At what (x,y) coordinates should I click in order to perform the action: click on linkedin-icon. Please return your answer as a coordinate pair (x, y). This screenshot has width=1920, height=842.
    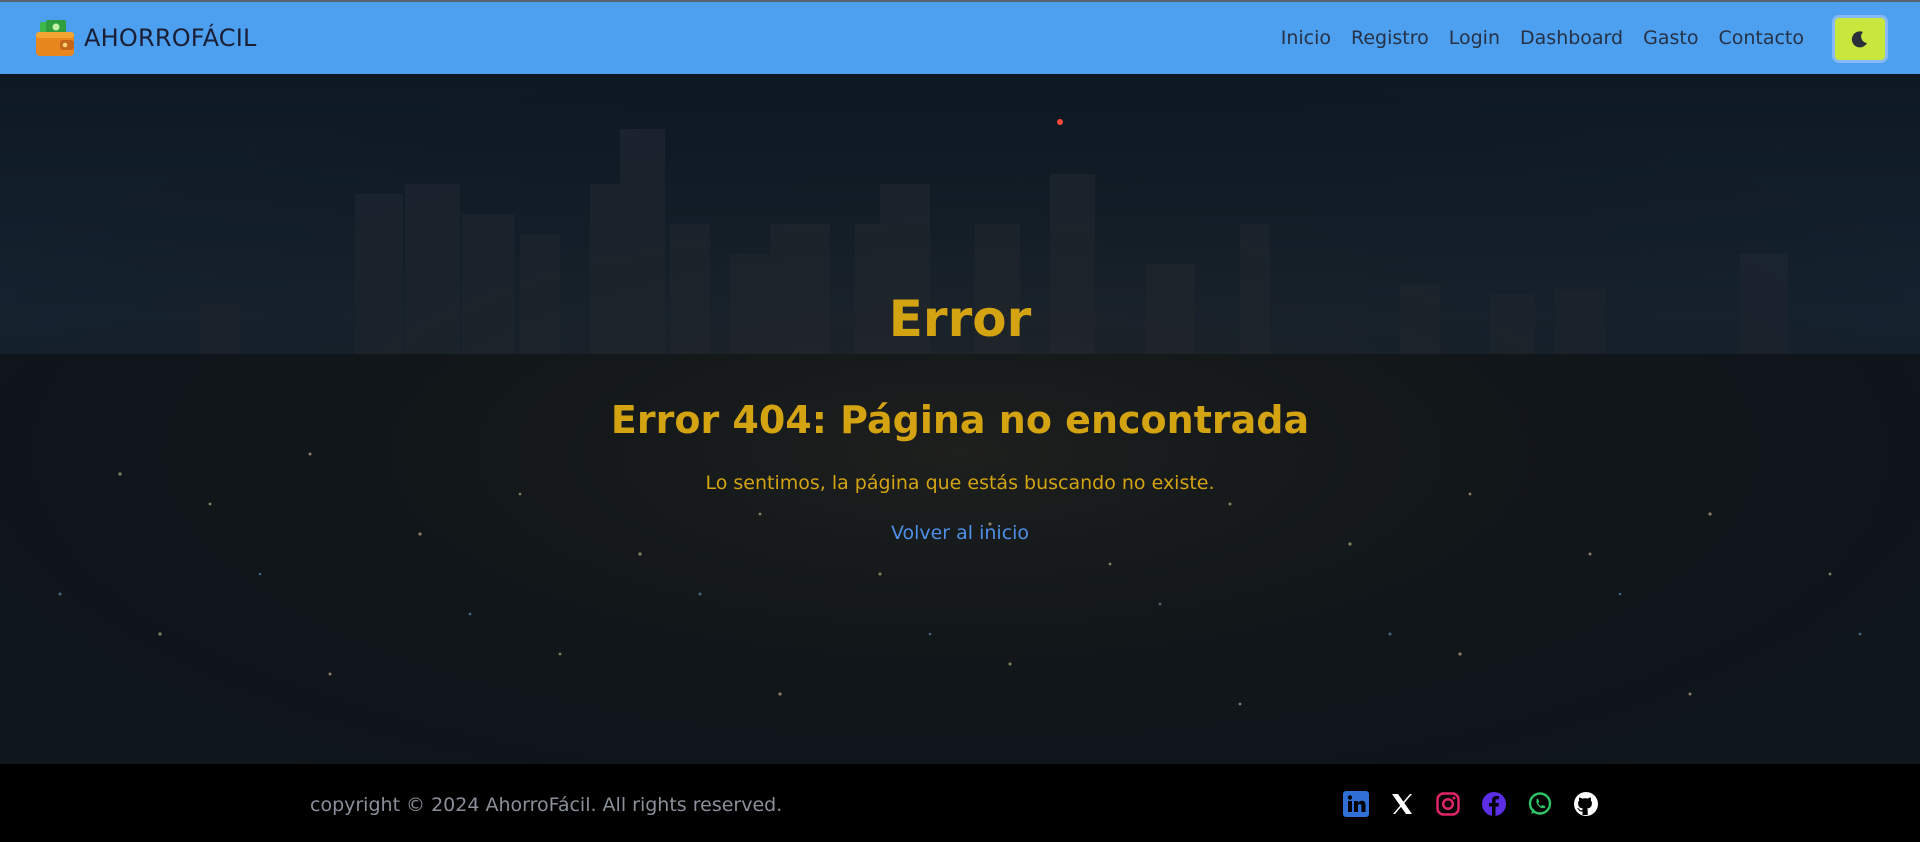
    Looking at the image, I should click on (1356, 804).